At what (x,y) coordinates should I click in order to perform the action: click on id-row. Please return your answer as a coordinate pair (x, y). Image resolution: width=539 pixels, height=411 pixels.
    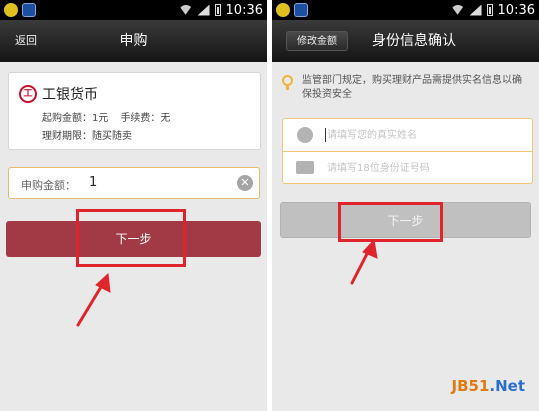
    Looking at the image, I should click on (407, 168).